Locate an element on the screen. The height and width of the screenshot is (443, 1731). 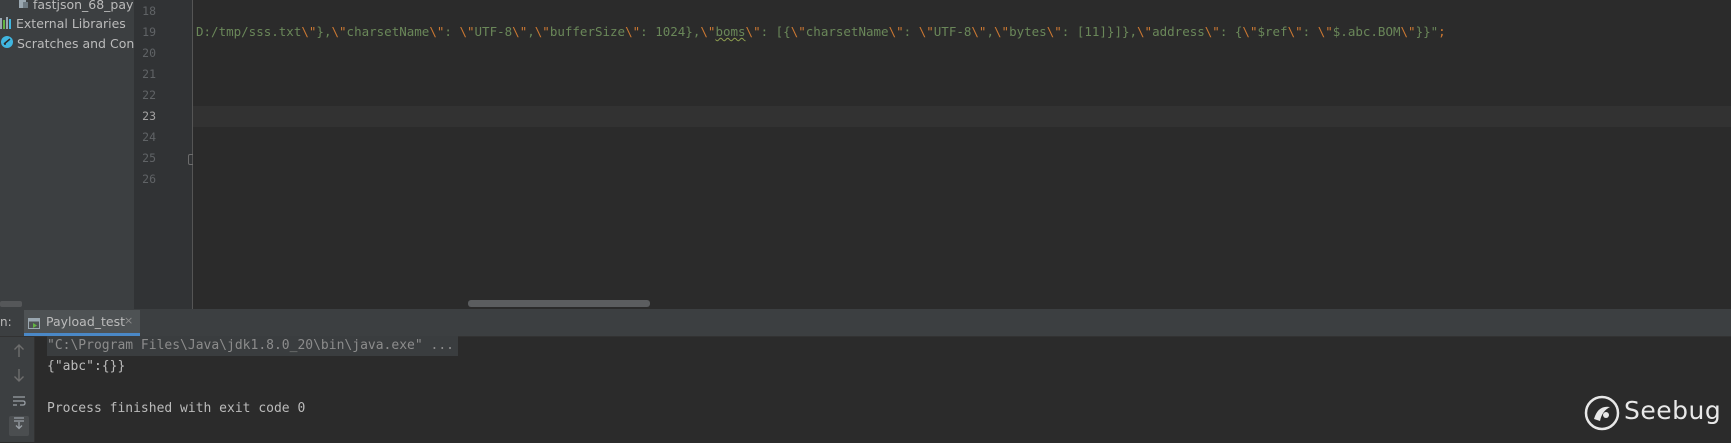
run-window-label: n: is located at coordinates (6, 322).